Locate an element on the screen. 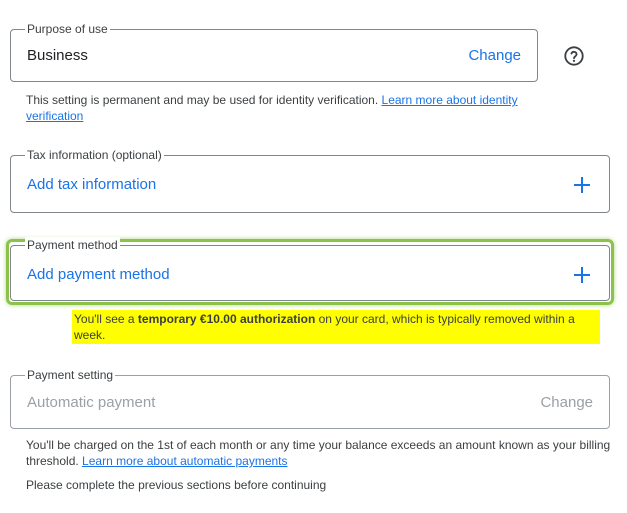 Image resolution: width=627 pixels, height=513 pixels. purpose-change-button: Change is located at coordinates (494, 56).